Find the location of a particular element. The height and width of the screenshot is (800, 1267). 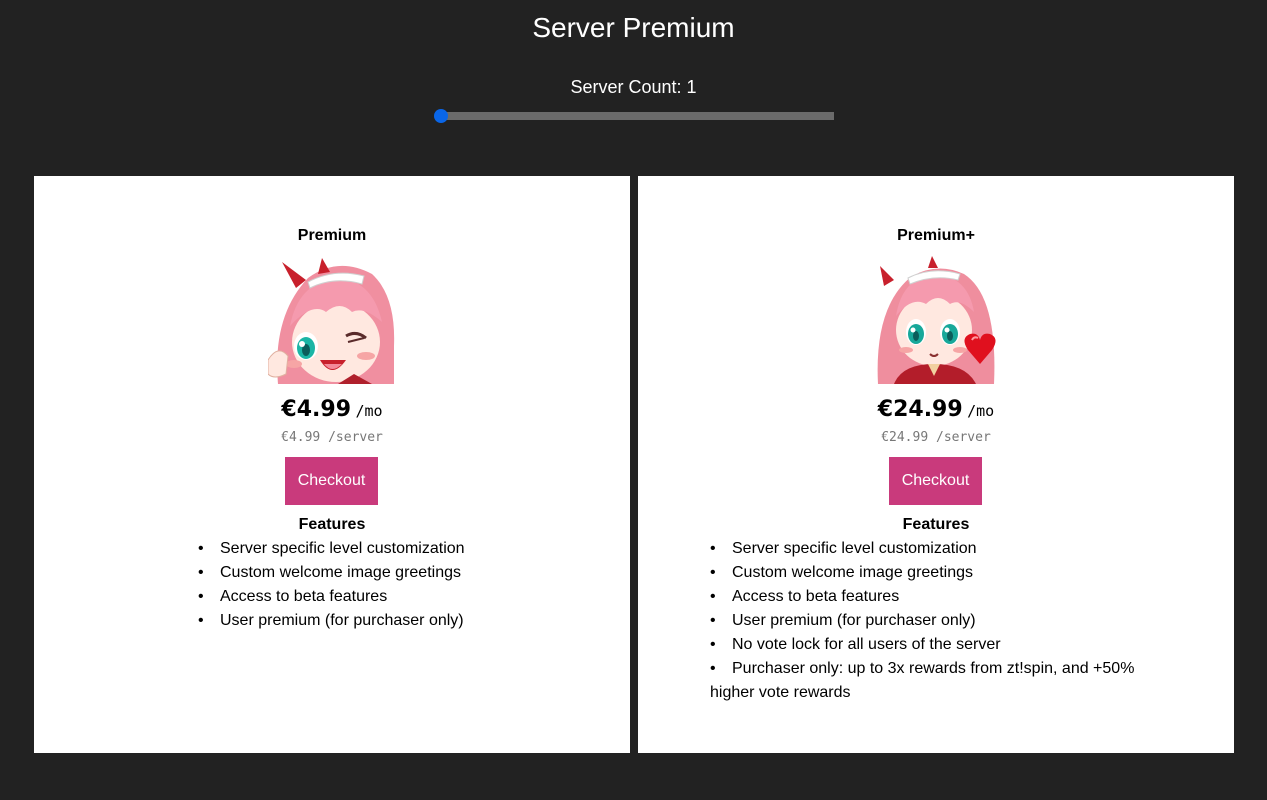

checkout-button-premium-plus: Checkout is located at coordinates (935, 481).